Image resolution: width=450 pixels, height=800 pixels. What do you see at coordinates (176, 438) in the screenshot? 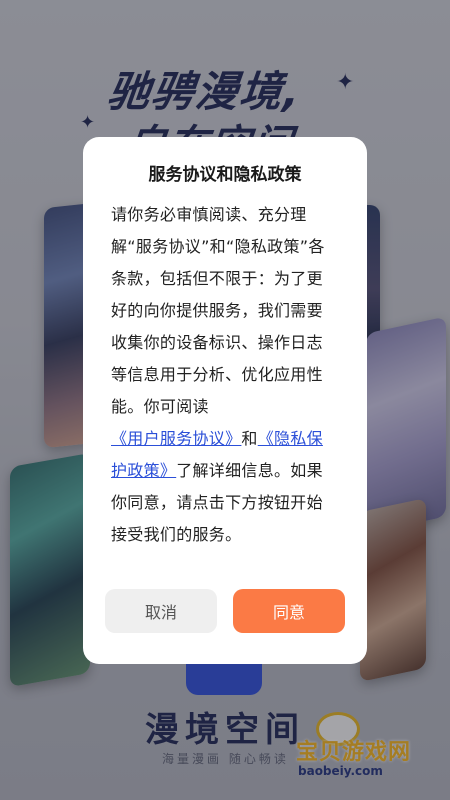
I see `user-agreement-link: 《用户服务协议》` at bounding box center [176, 438].